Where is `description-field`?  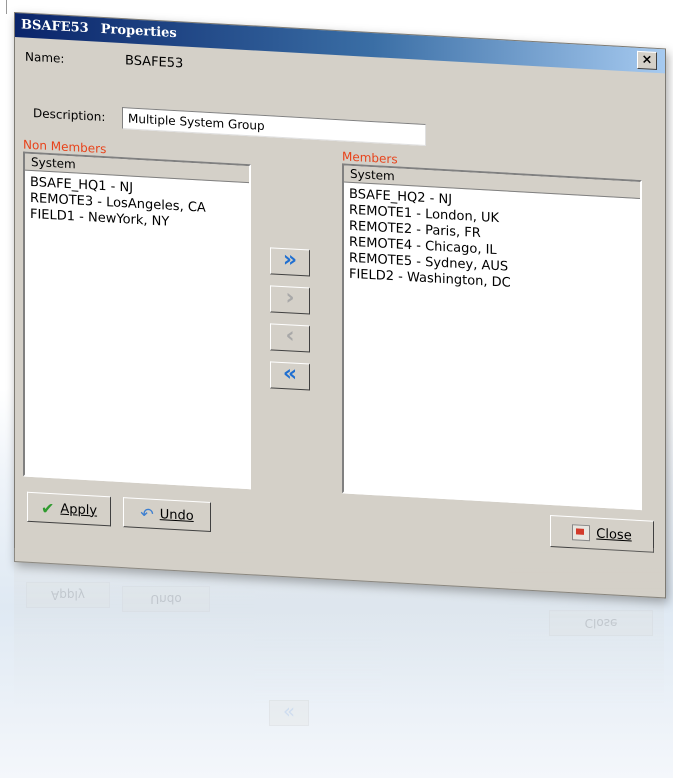
description-field is located at coordinates (274, 127).